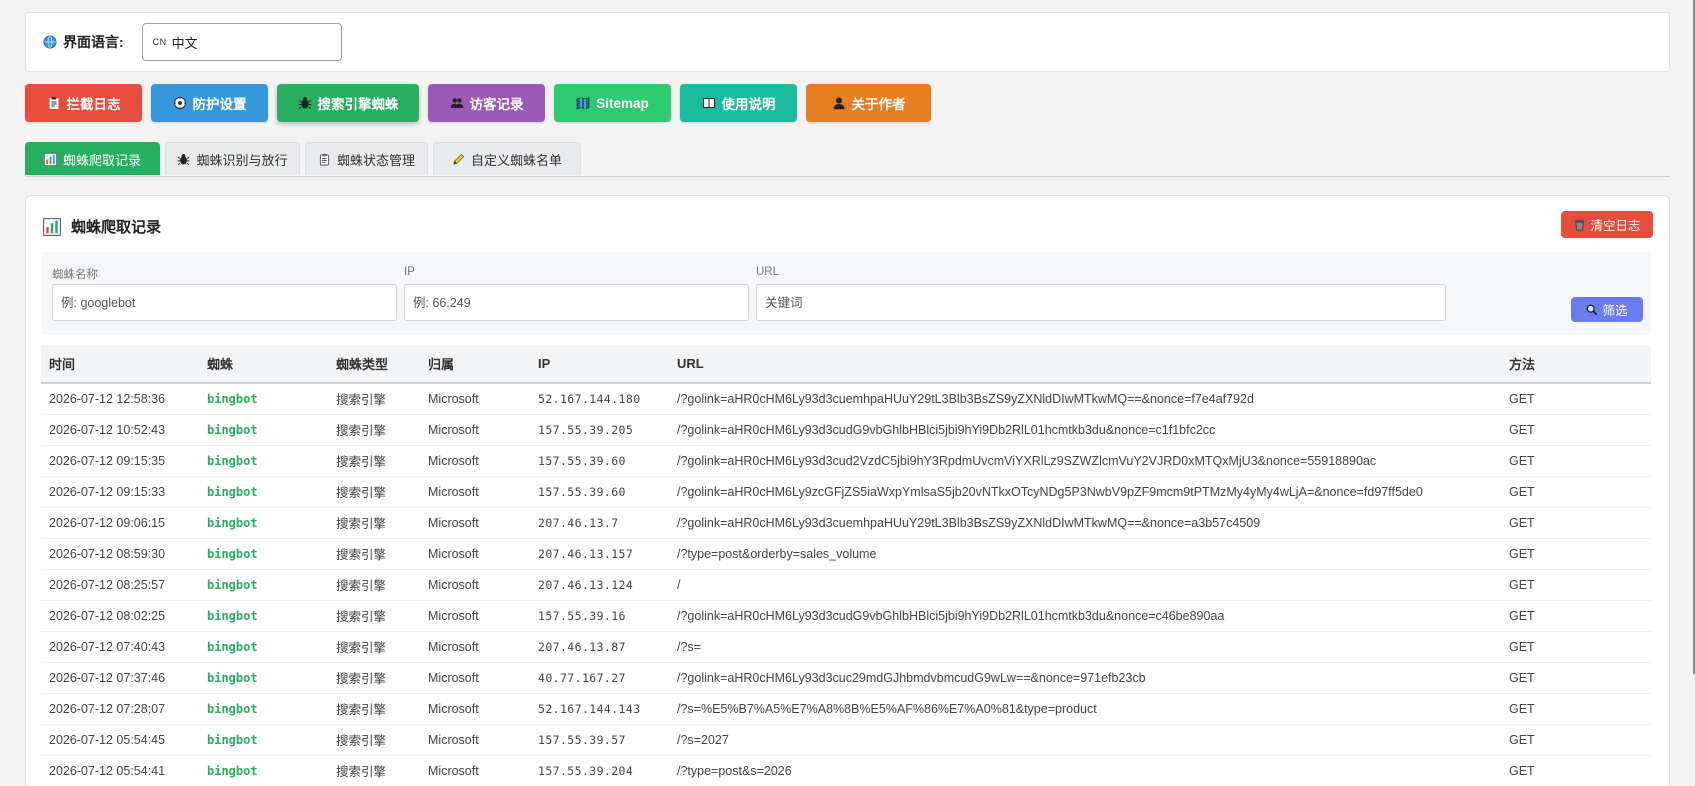 The height and width of the screenshot is (786, 1695). I want to click on time-cell: 2026-07-12 07:28:07, so click(120, 709).